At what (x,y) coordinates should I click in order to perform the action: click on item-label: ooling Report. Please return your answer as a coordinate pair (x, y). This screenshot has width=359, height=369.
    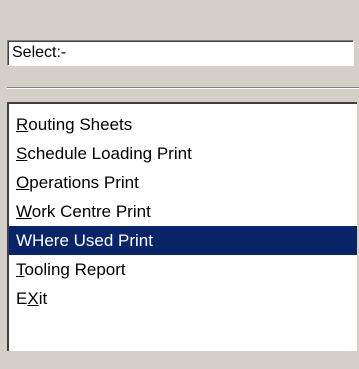
    Looking at the image, I should click on (75, 269).